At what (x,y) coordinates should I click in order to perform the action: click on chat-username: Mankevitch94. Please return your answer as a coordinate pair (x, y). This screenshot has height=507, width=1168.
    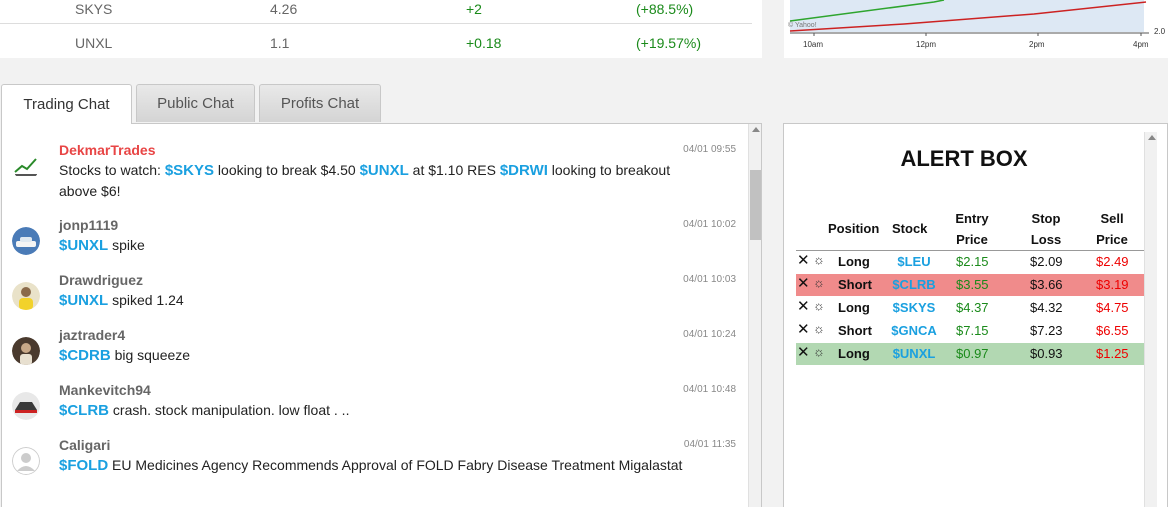
    Looking at the image, I should click on (105, 390).